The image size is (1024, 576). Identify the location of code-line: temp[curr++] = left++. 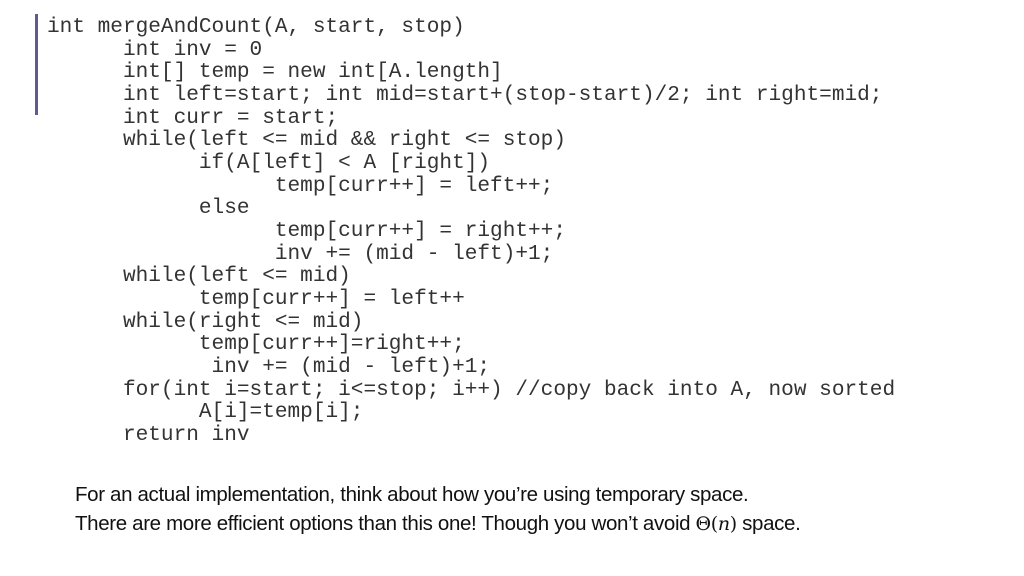
(256, 298).